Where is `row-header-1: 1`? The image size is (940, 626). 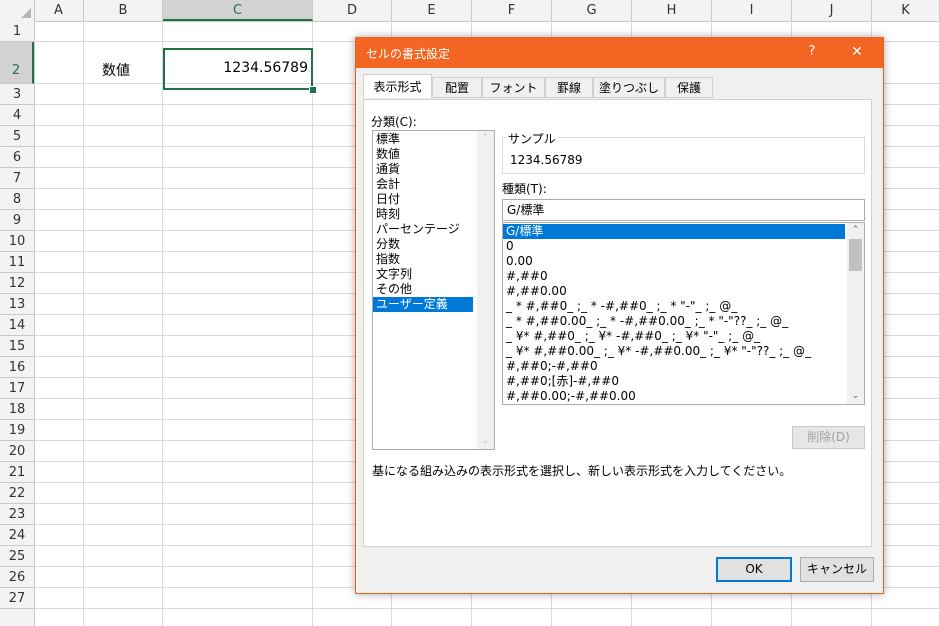
row-header-1: 1 is located at coordinates (17, 31).